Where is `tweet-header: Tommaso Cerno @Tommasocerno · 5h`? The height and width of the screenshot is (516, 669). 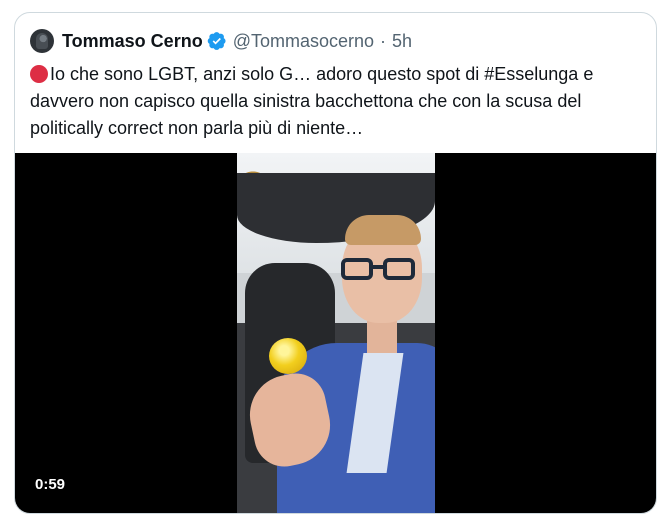
tweet-header: Tommaso Cerno @Tommasocerno · 5h is located at coordinates (221, 41).